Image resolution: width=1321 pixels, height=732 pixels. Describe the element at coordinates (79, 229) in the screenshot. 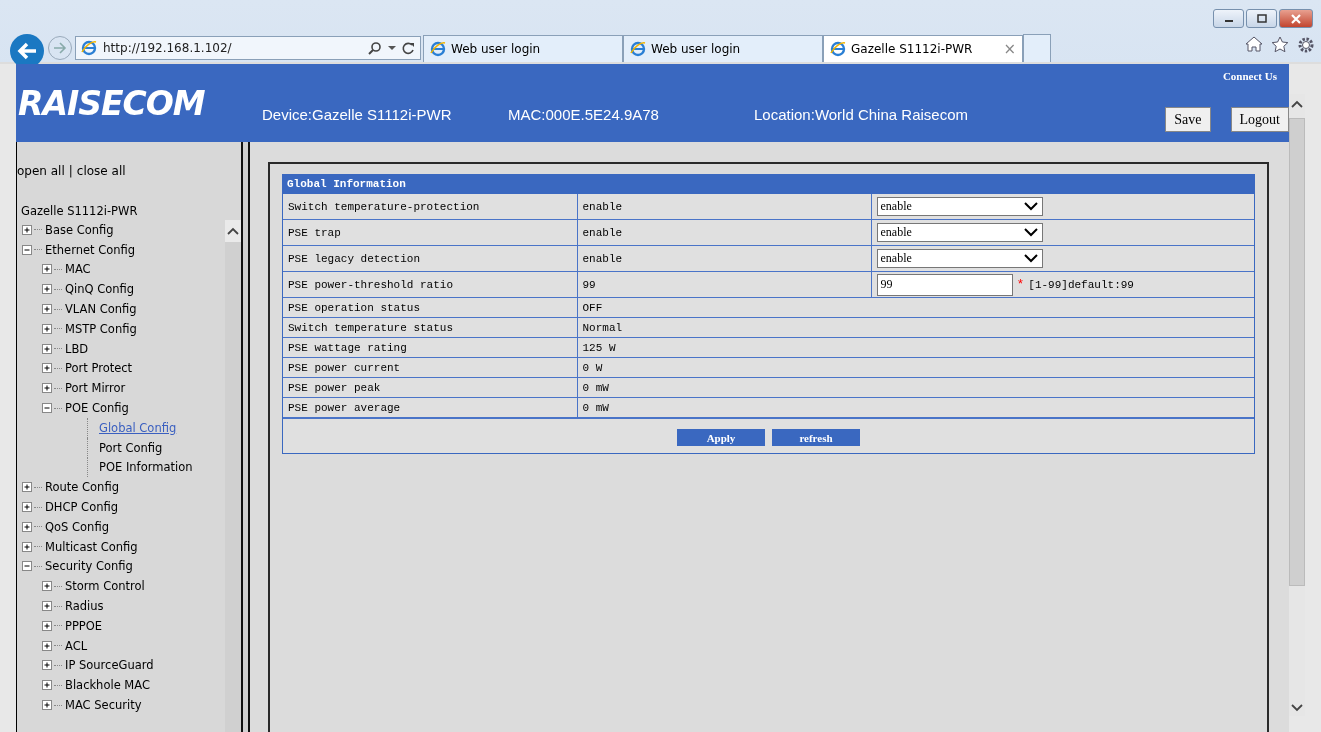

I see `tree-item: Base Config` at that location.